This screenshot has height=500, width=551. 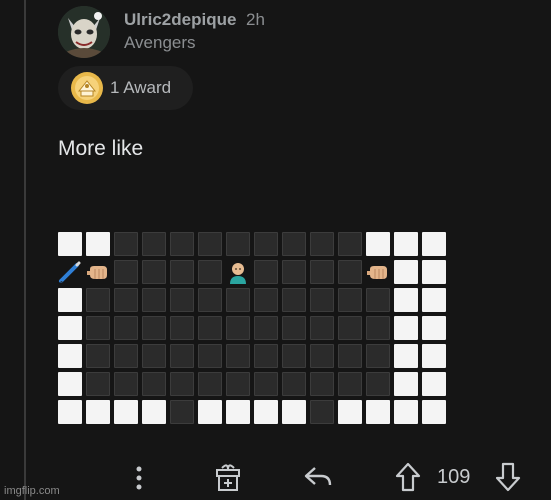 I want to click on avatar, so click(x=84, y=32).